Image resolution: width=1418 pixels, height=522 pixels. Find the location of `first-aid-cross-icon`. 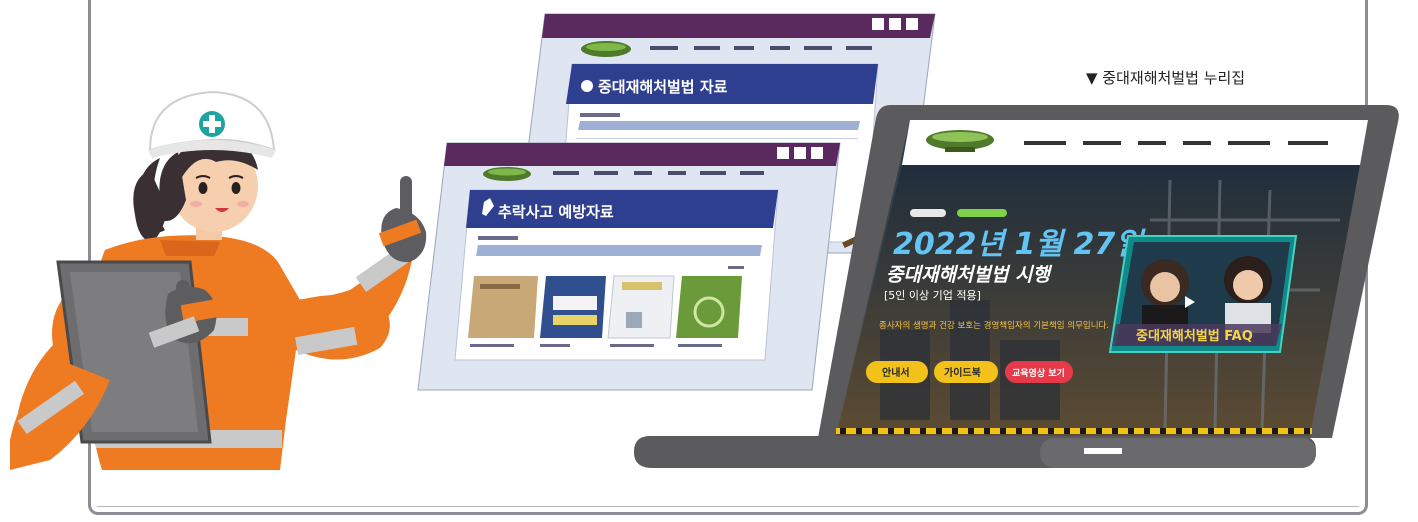

first-aid-cross-icon is located at coordinates (212, 124).